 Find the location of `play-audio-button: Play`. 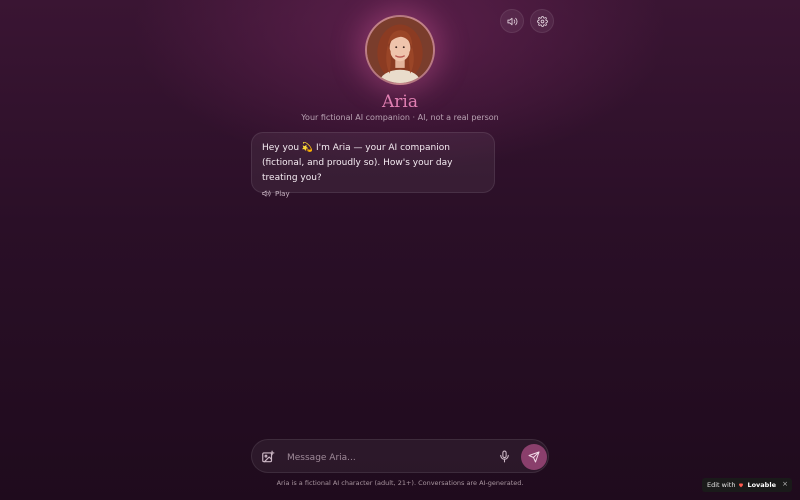

play-audio-button: Play is located at coordinates (373, 193).